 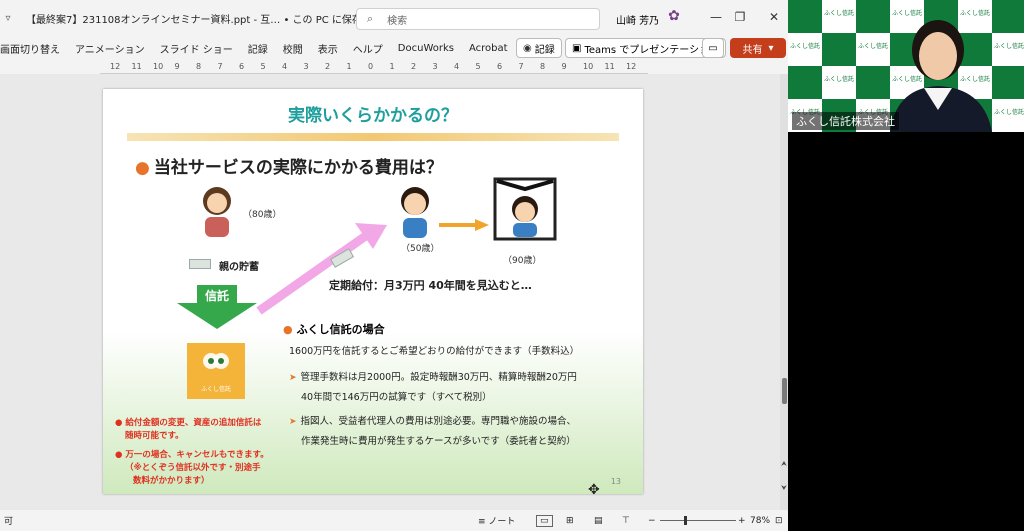 I want to click on tab-animations: アニメーション, so click(x=110, y=48).